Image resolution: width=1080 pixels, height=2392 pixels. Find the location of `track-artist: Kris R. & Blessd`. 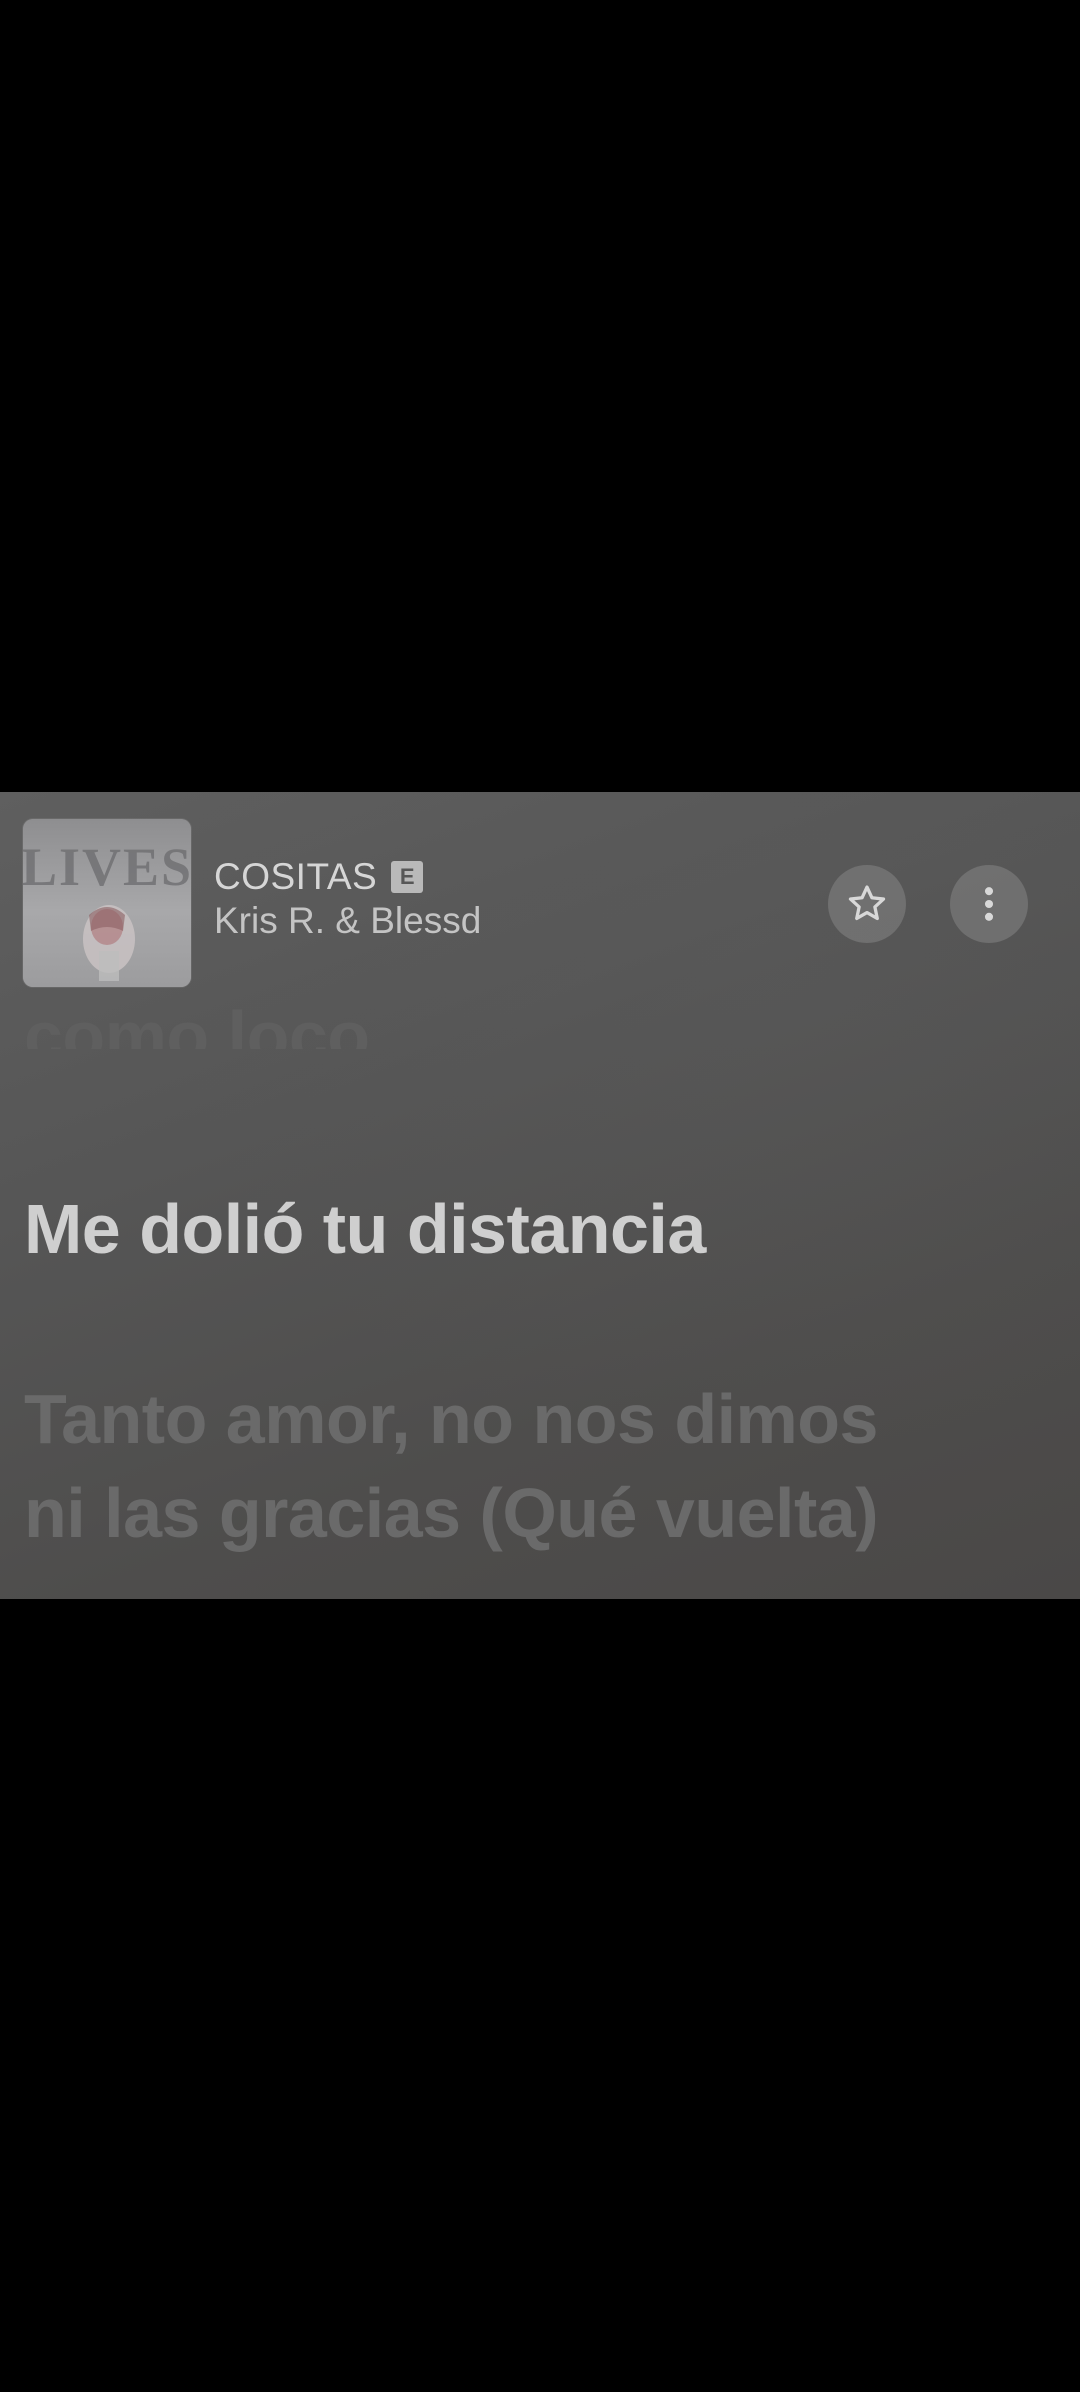

track-artist: Kris R. & Blessd is located at coordinates (347, 921).